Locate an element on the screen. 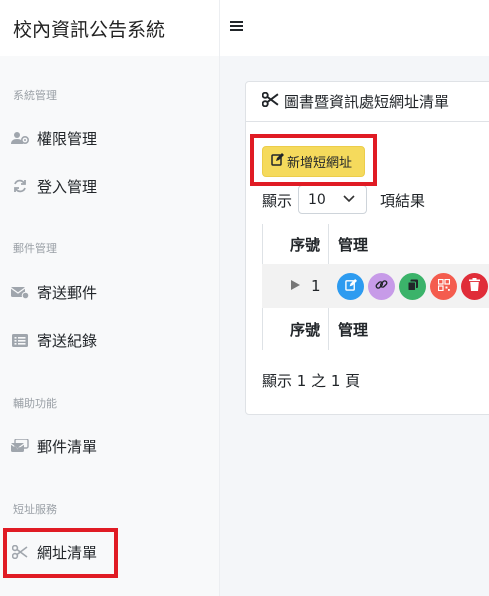 The height and width of the screenshot is (596, 489). hamburger-icon is located at coordinates (236, 27).